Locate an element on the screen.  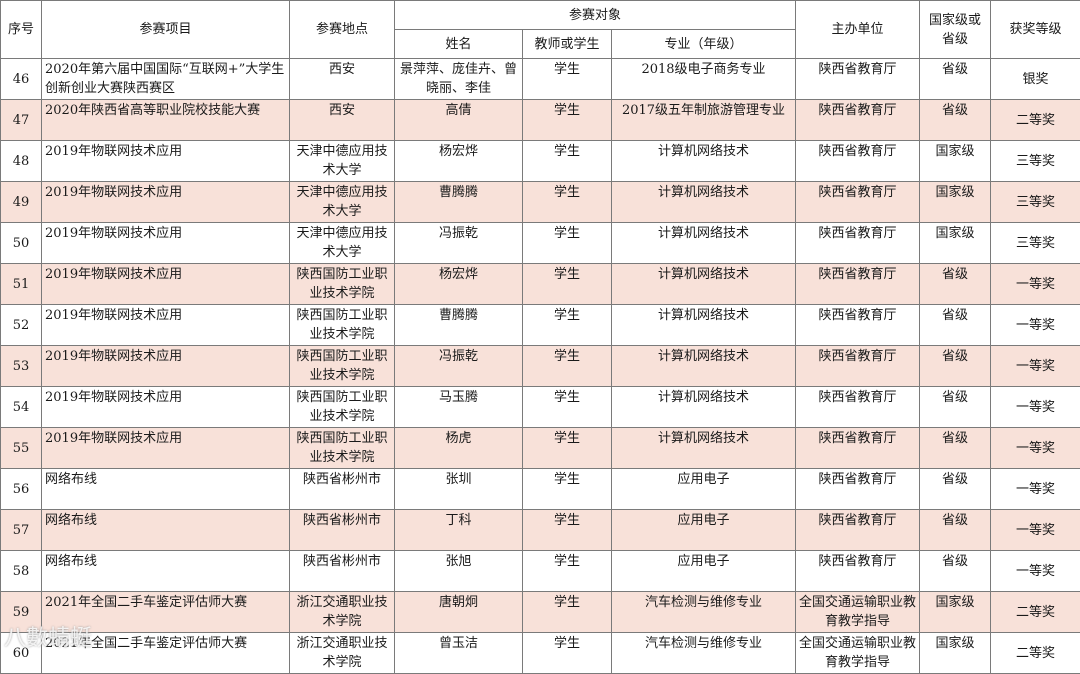
cell-project: 网络布线 is located at coordinates (166, 571).